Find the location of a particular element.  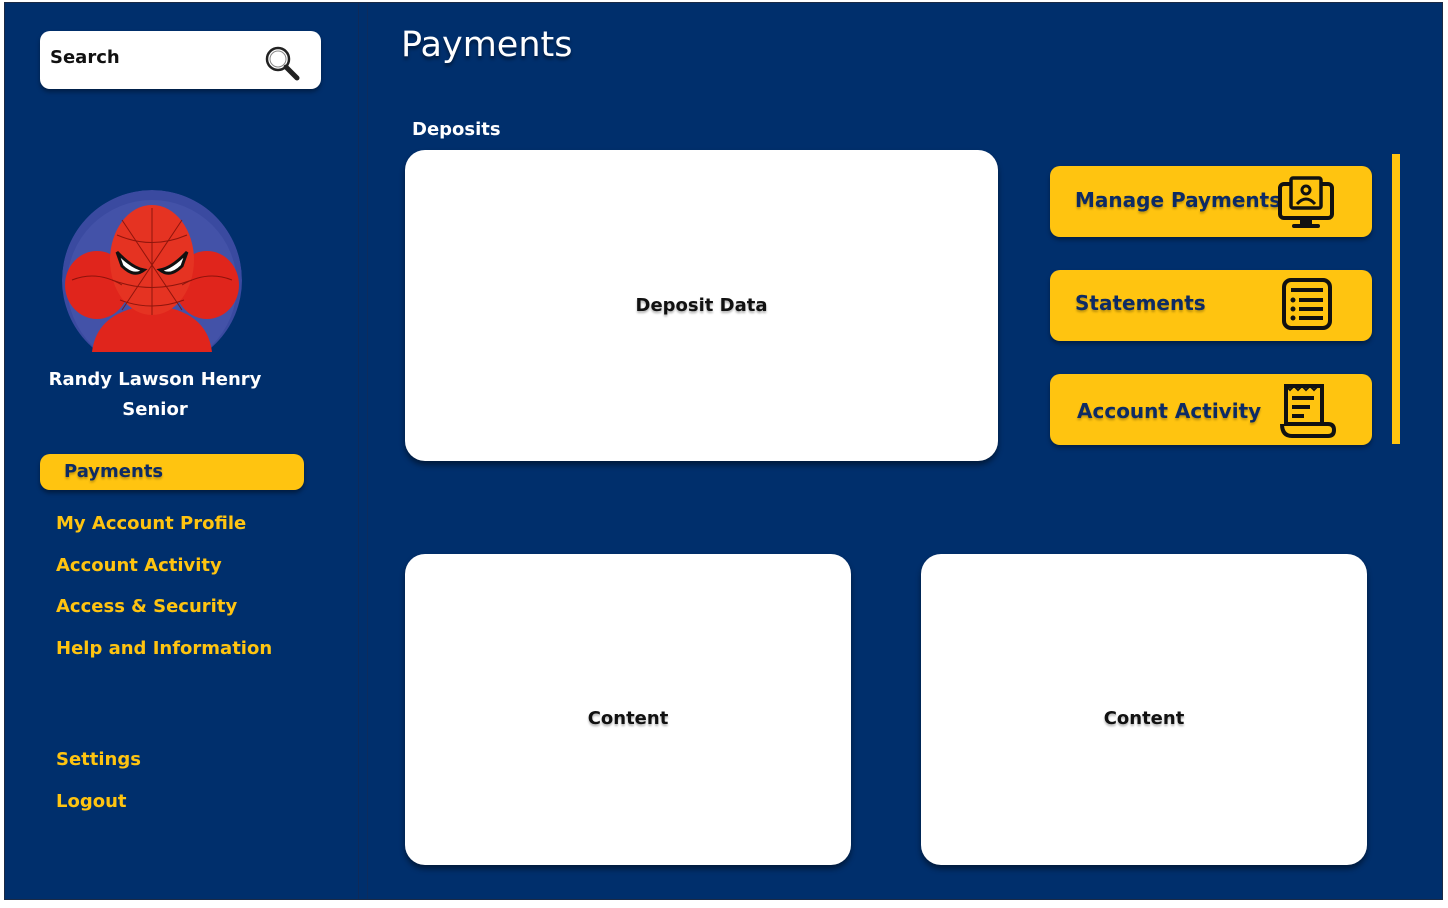

nav-item-access-security: Access & Security is located at coordinates (146, 606).